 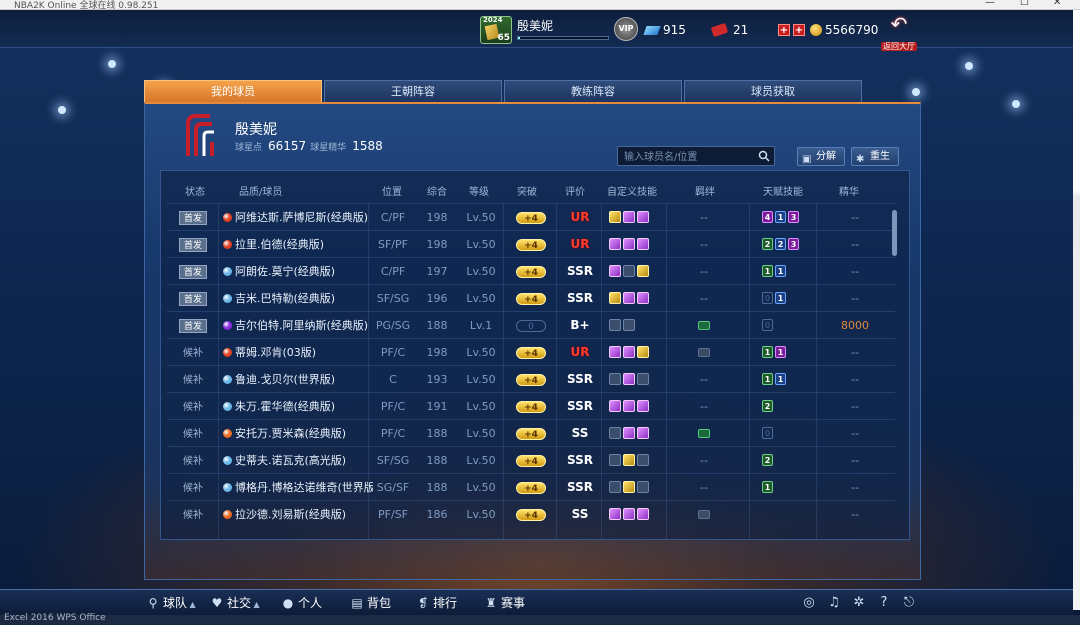 I want to click on tab-my-players: 我的球员, so click(x=233, y=91).